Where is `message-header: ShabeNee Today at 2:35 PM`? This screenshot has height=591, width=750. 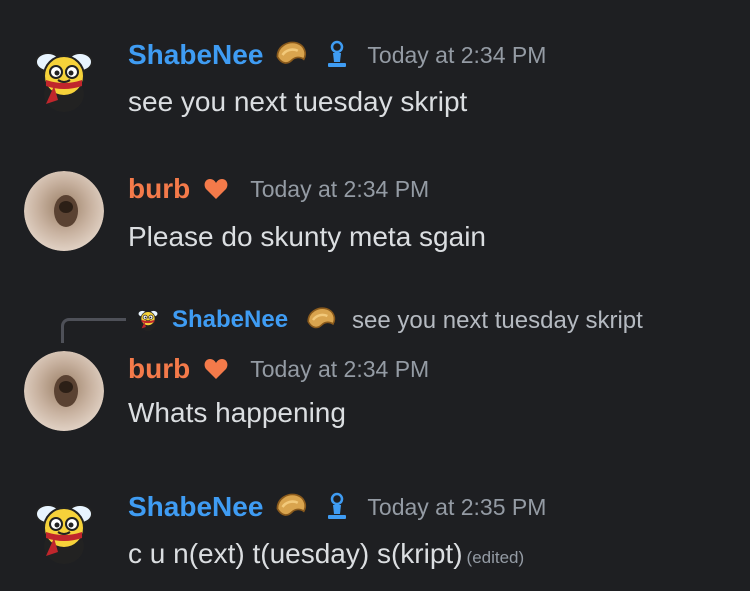
message-header: ShabeNee Today at 2:35 PM is located at coordinates (337, 507).